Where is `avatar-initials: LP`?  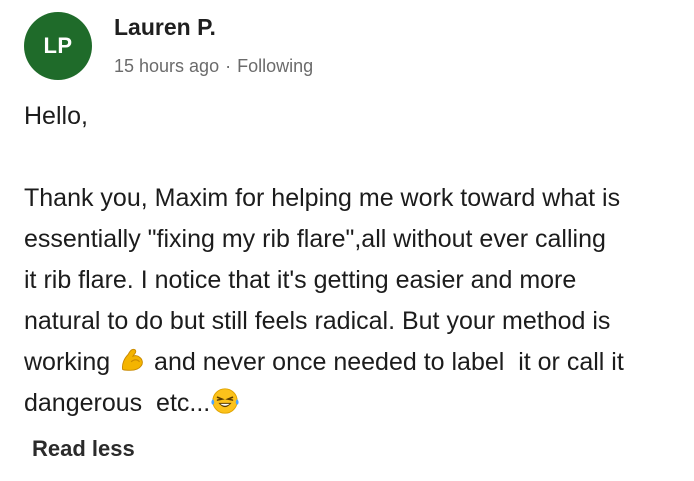
avatar-initials: LP is located at coordinates (58, 45).